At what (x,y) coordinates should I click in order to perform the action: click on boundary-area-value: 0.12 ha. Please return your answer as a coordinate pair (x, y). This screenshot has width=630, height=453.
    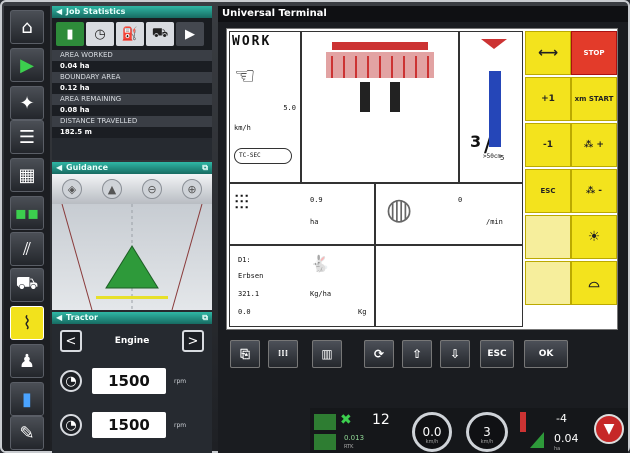
    Looking at the image, I should click on (132, 88).